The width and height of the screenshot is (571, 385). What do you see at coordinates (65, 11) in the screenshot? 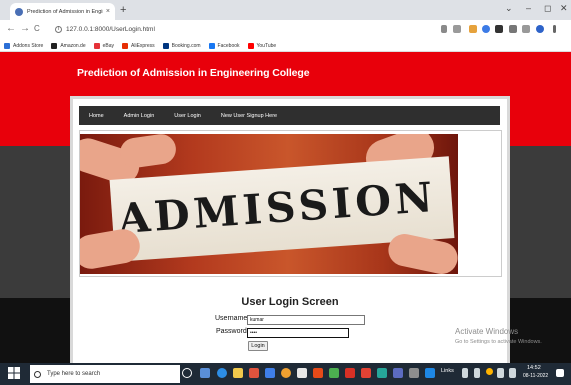
I see `tab-title: Prediction of Admission in Engin` at bounding box center [65, 11].